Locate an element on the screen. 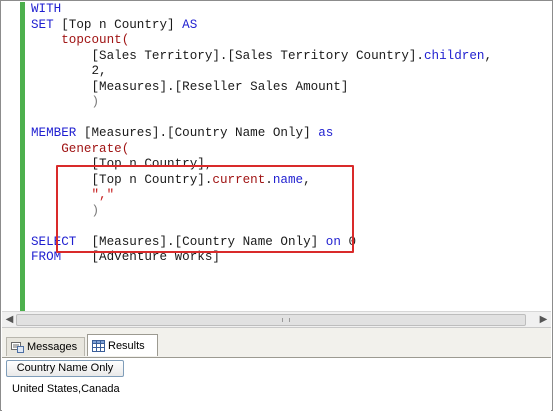 Image resolution: width=553 pixels, height=411 pixels. code-token: SET is located at coordinates (46, 24).